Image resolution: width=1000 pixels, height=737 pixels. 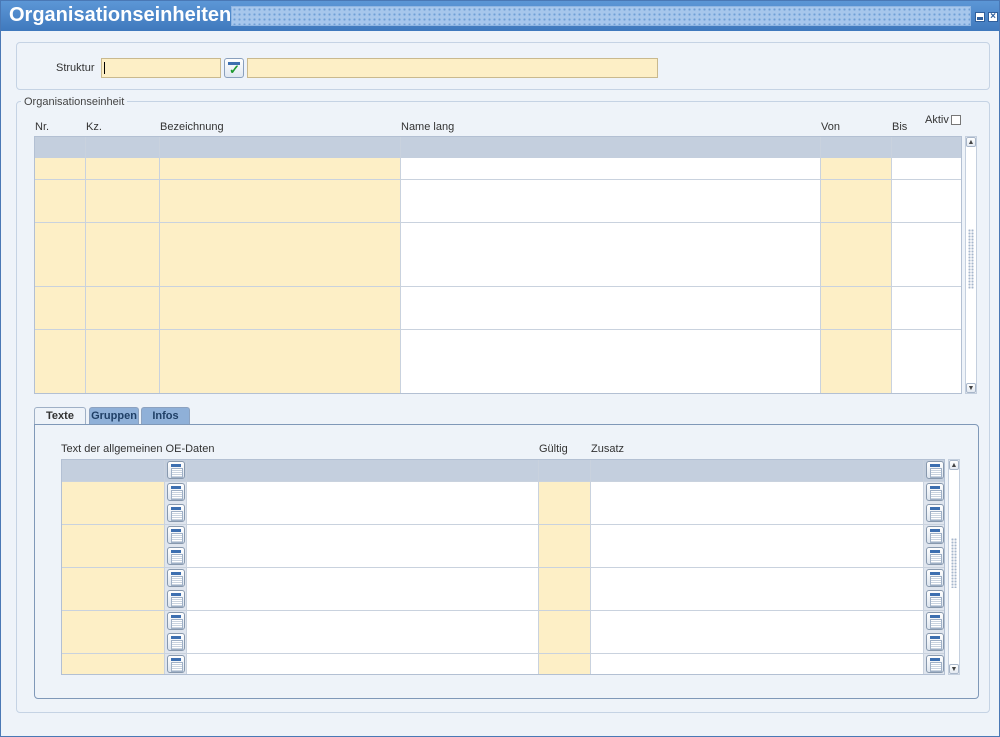 What do you see at coordinates (60, 416) in the screenshot?
I see `tab-texte: Texte` at bounding box center [60, 416].